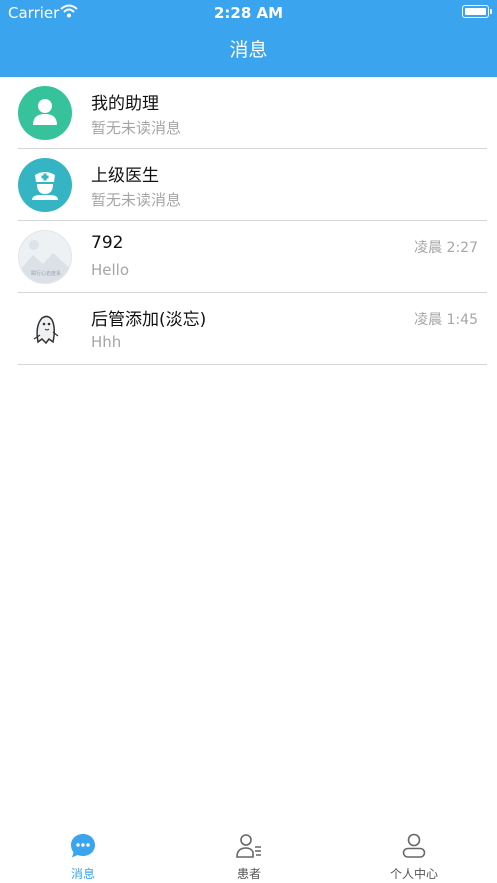 The image size is (497, 883). What do you see at coordinates (45, 261) in the screenshot?
I see `landscape-image: 瞬行心岩度系` at bounding box center [45, 261].